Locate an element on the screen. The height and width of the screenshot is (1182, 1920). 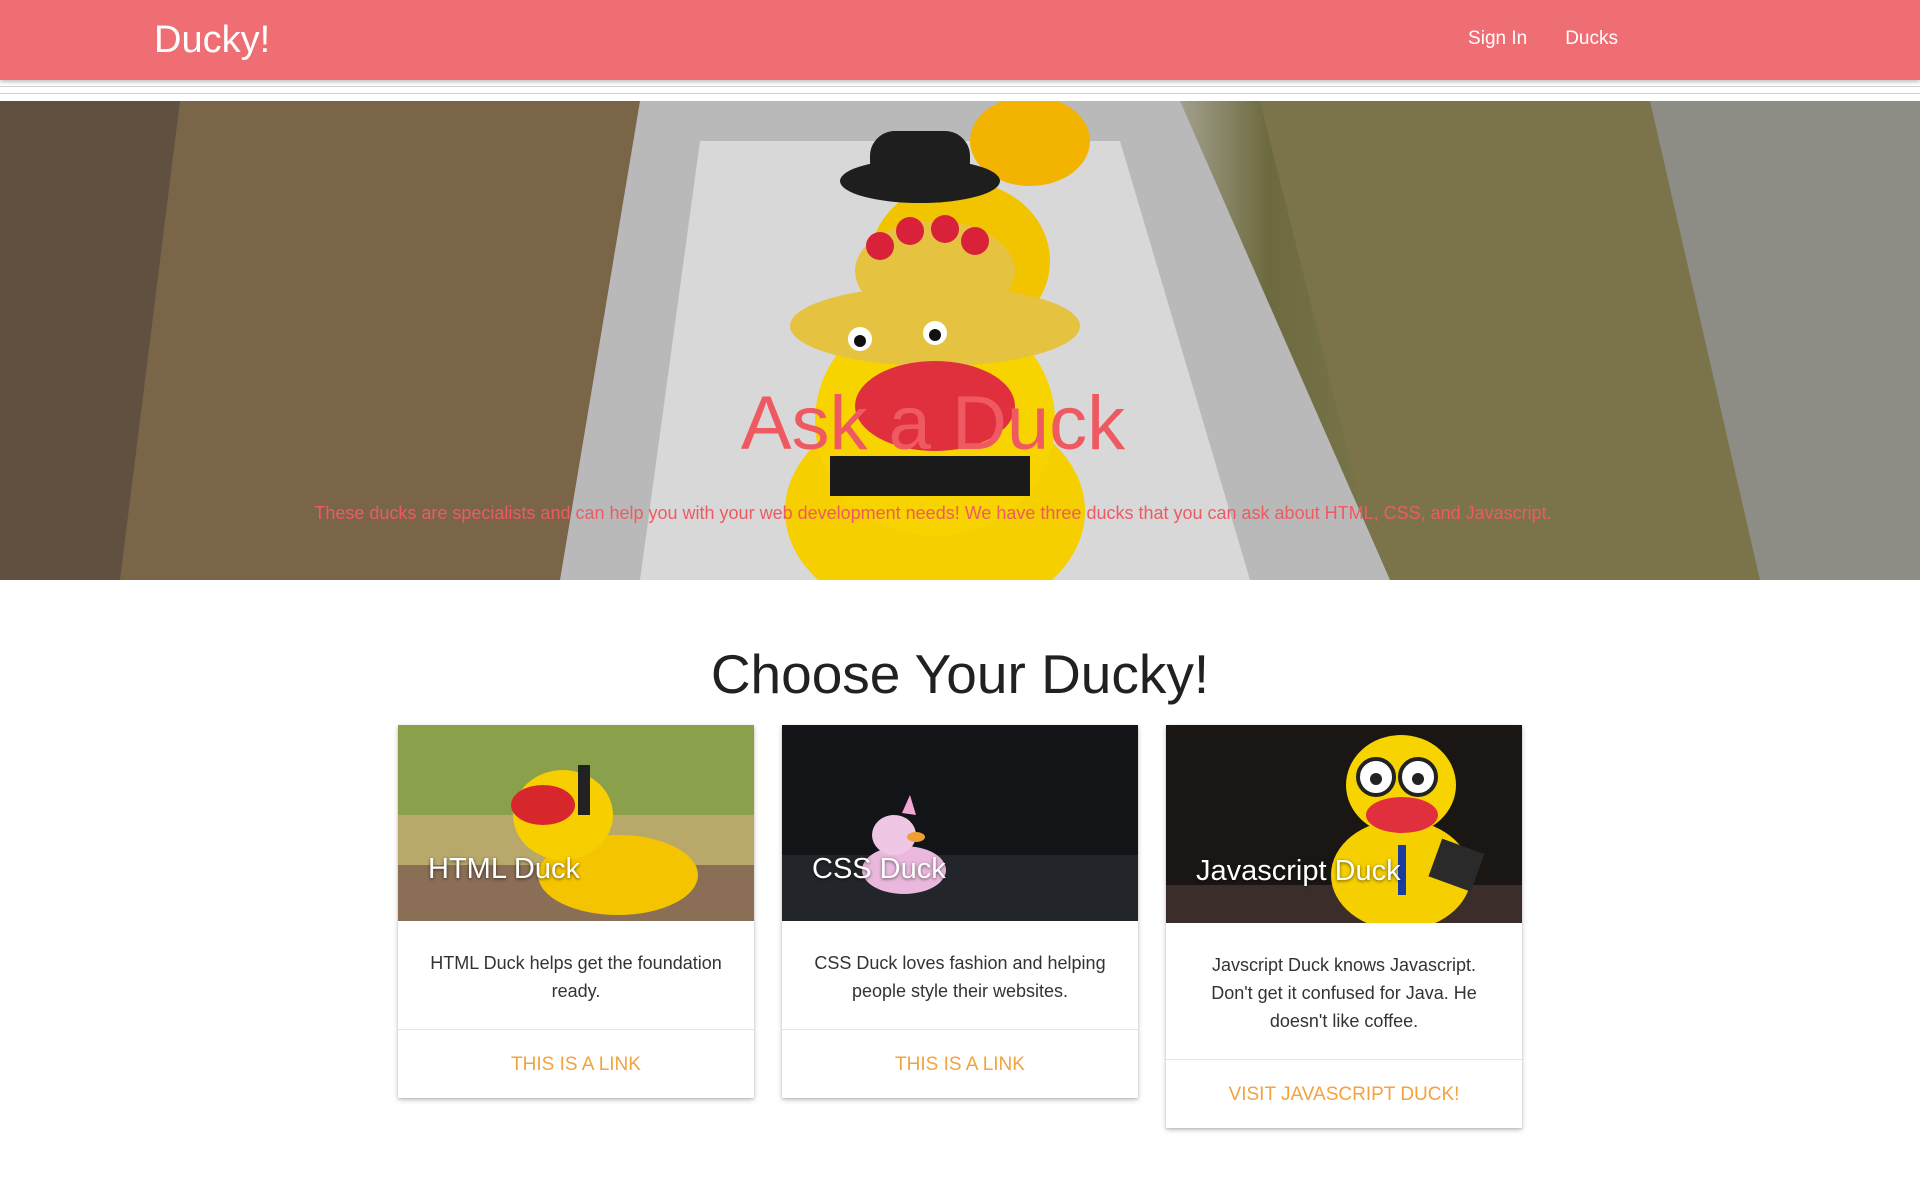
nav-link-sign-in: Sign In is located at coordinates (1497, 39).